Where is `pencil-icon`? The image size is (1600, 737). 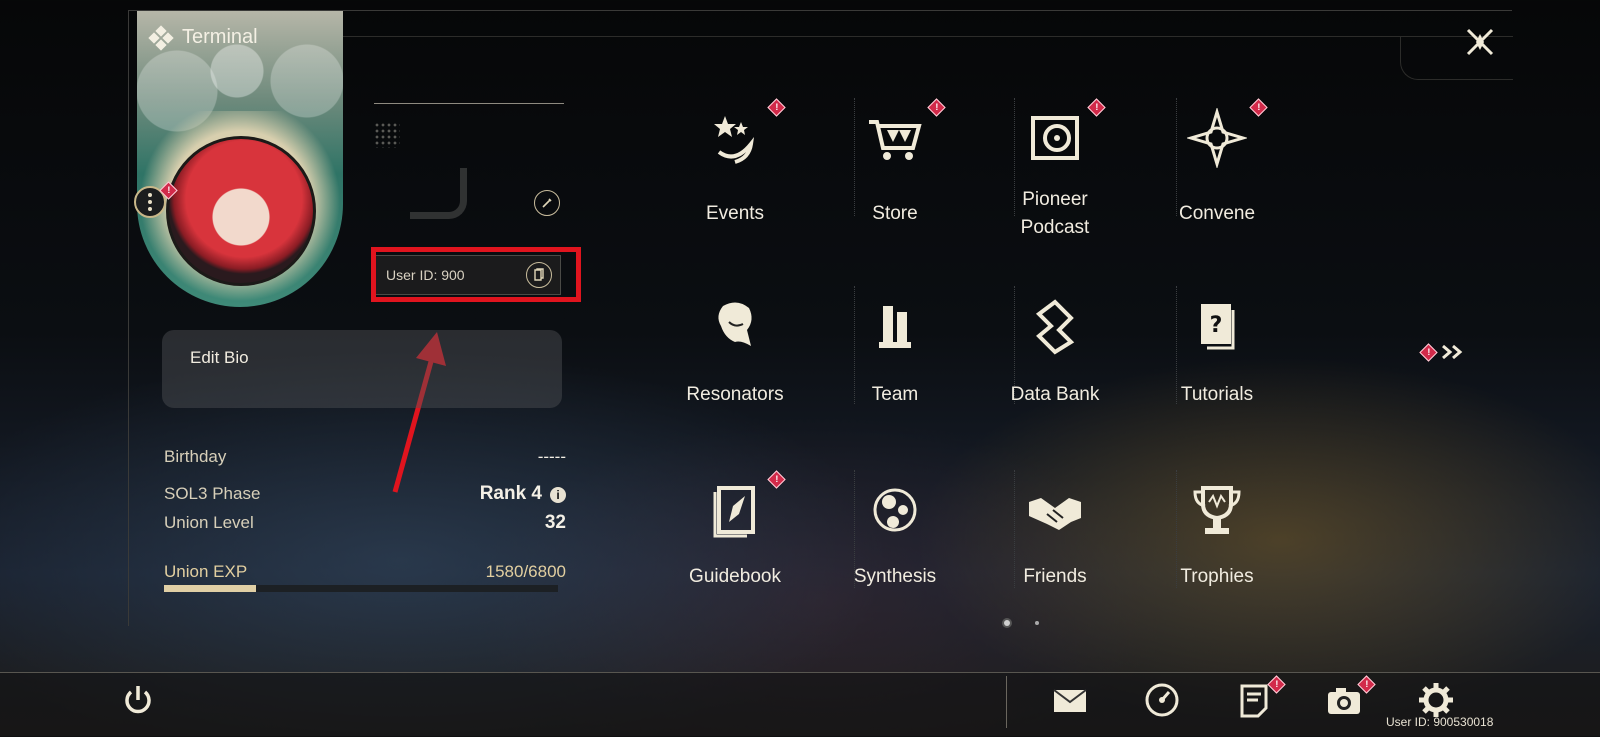 pencil-icon is located at coordinates (547, 203).